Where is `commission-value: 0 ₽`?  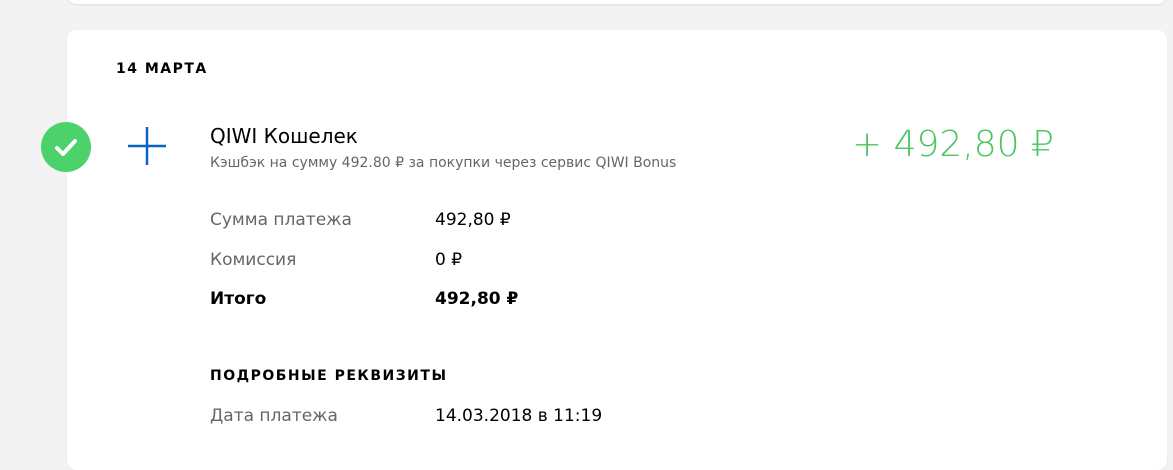
commission-value: 0 ₽ is located at coordinates (449, 260).